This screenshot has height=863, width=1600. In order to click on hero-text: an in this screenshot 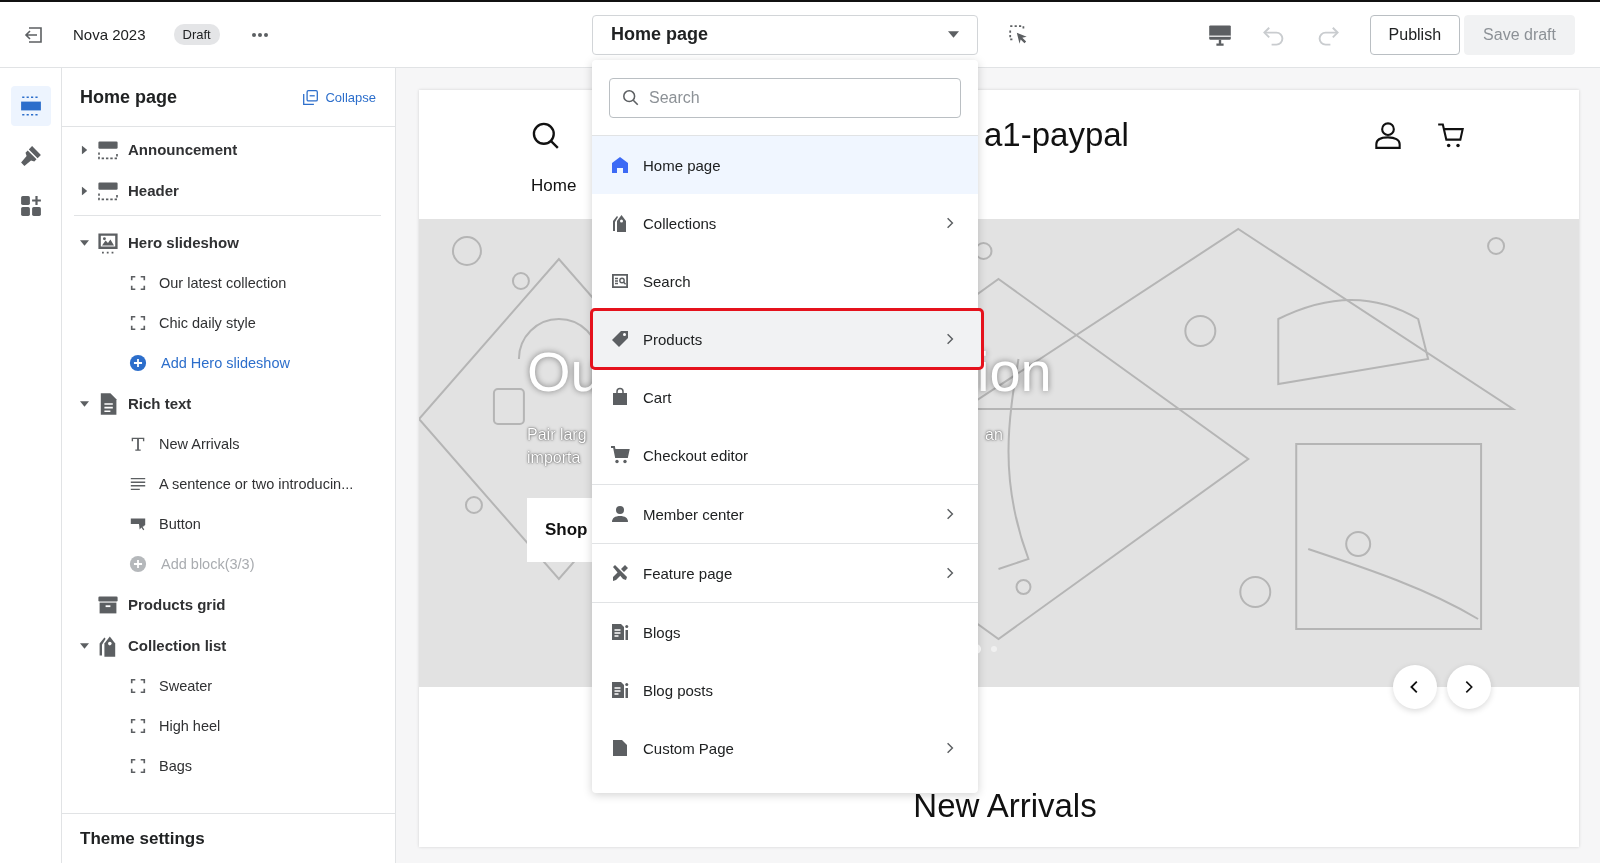, I will do `click(994, 435)`.